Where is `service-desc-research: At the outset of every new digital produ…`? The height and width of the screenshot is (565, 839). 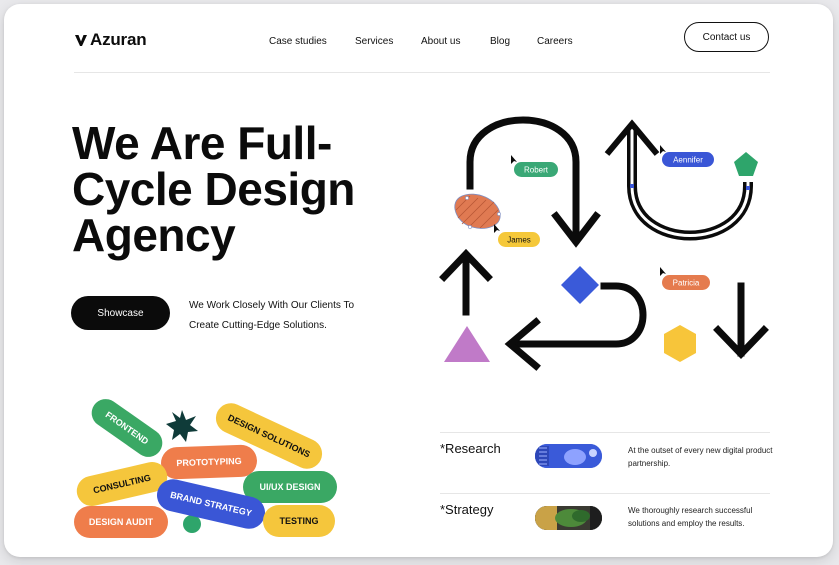
service-desc-research: At the outset of every new digital produ… is located at coordinates (700, 457).